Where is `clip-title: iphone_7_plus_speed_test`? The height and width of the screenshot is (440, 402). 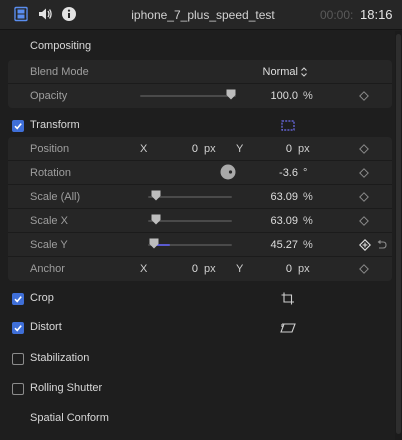
clip-title: iphone_7_plus_speed_test is located at coordinates (203, 15).